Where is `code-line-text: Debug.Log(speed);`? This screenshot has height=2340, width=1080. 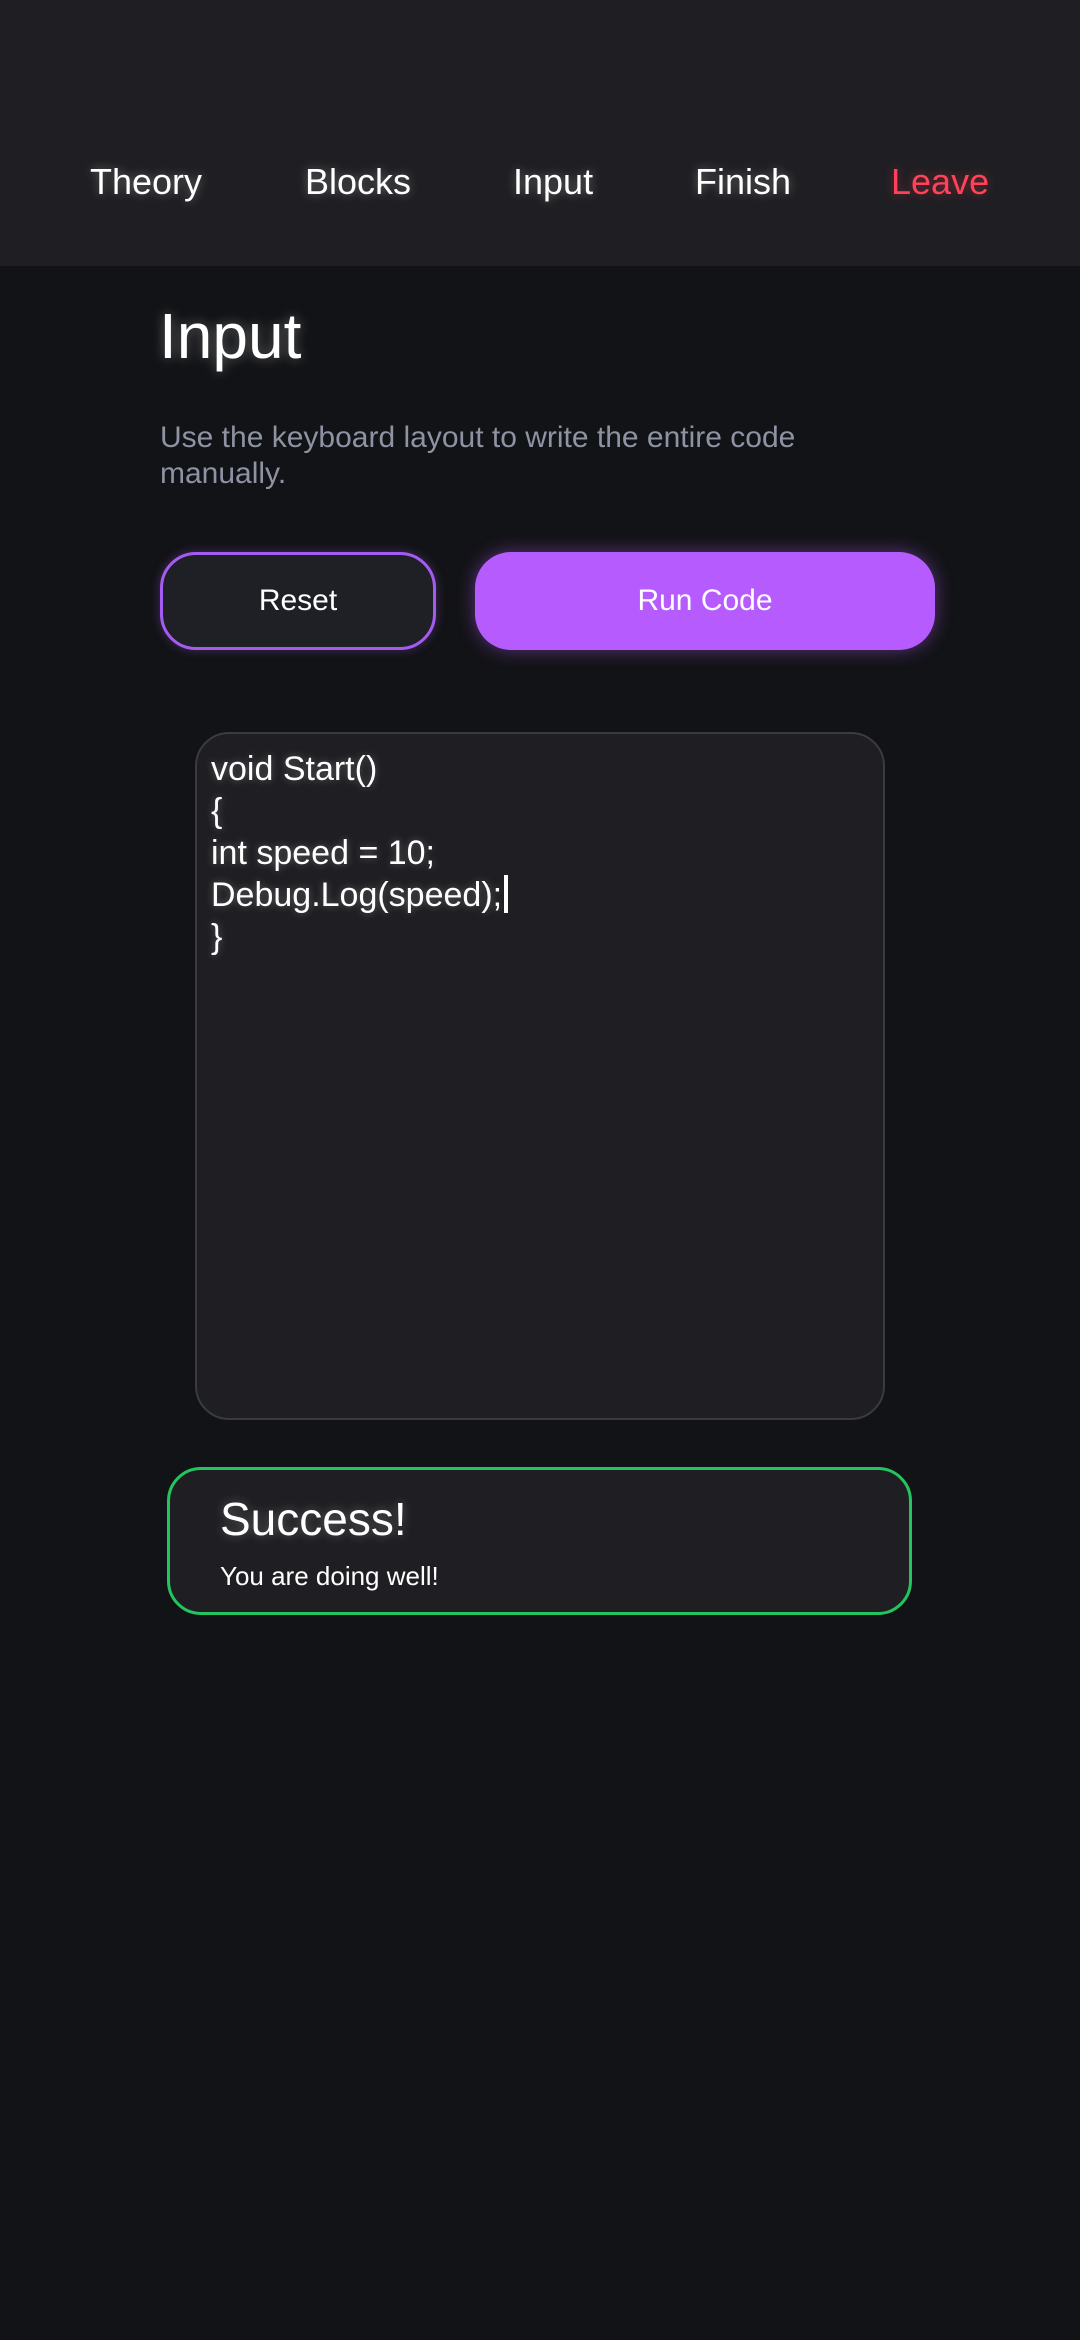
code-line-text: Debug.Log(speed); is located at coordinates (357, 895).